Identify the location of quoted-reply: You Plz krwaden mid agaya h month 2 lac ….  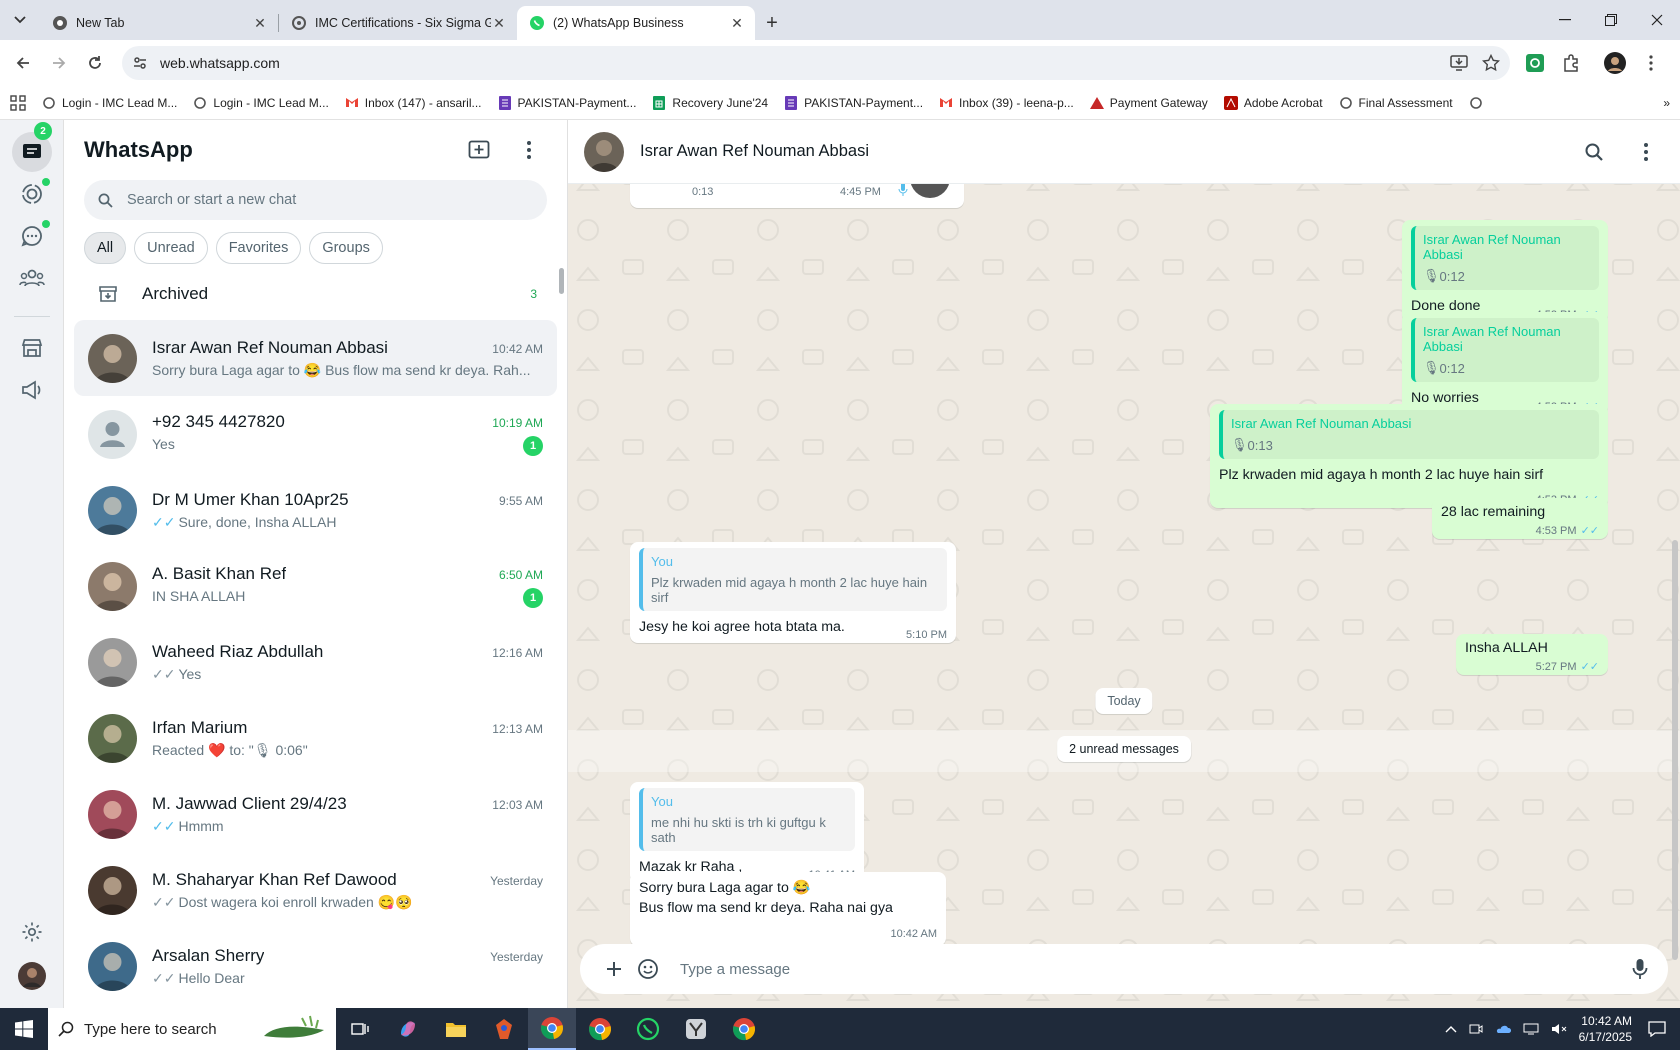
(793, 579).